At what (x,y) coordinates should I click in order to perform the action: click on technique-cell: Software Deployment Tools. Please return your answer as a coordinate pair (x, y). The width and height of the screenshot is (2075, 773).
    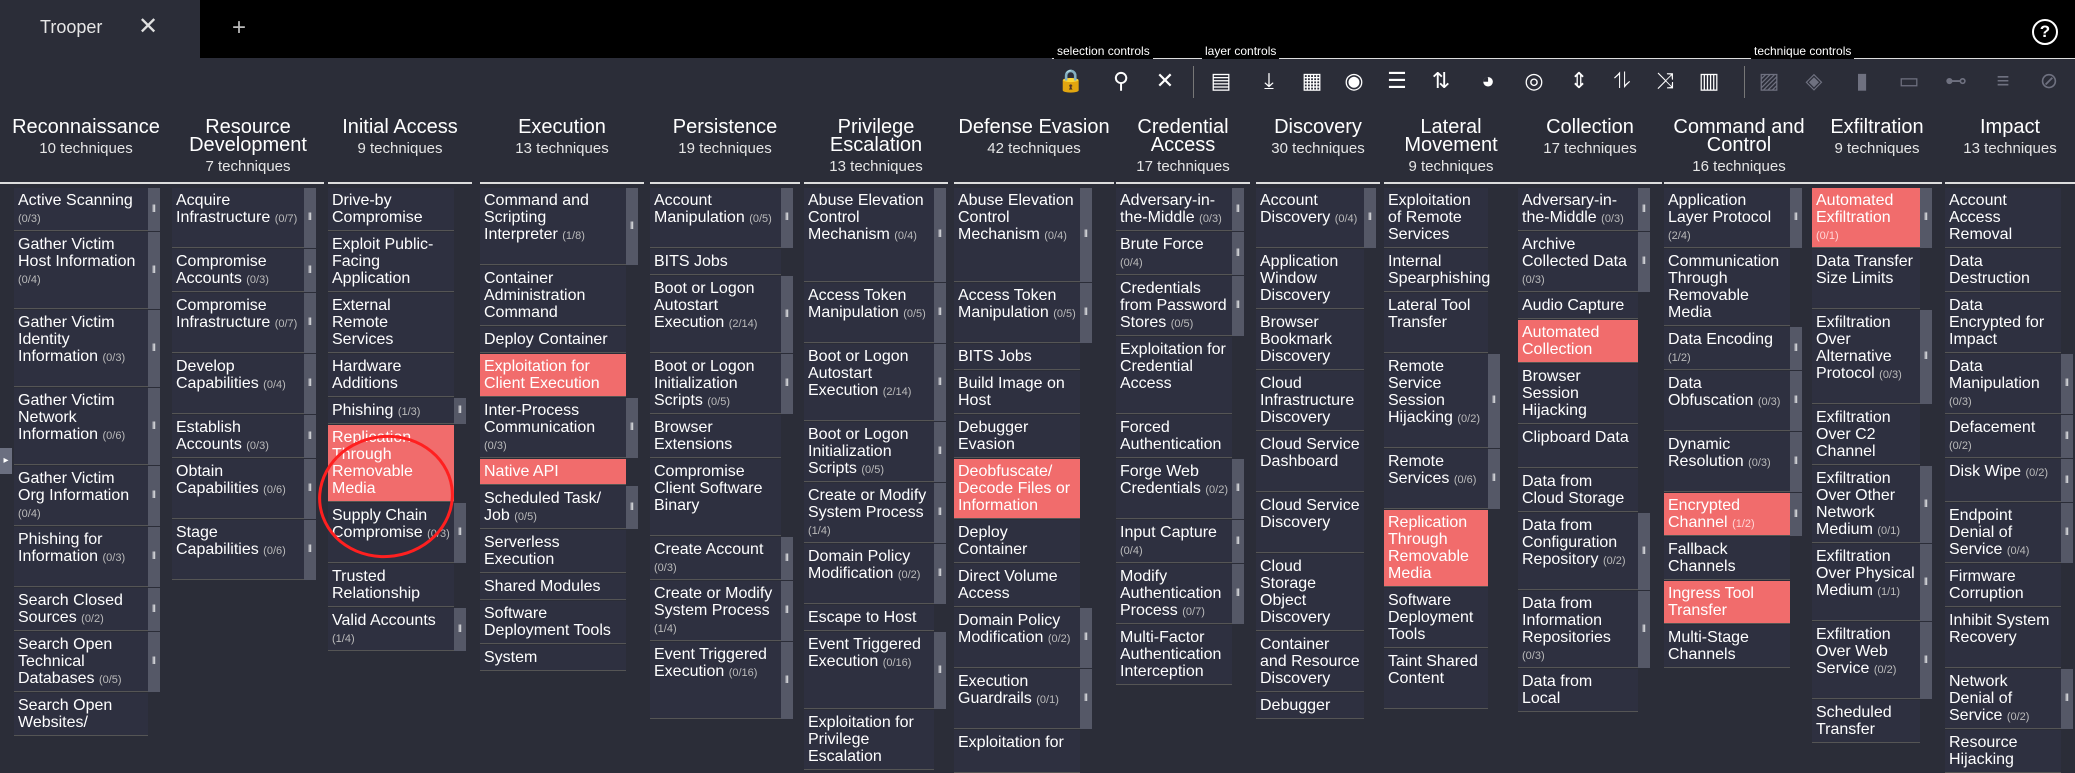
    Looking at the image, I should click on (1436, 618).